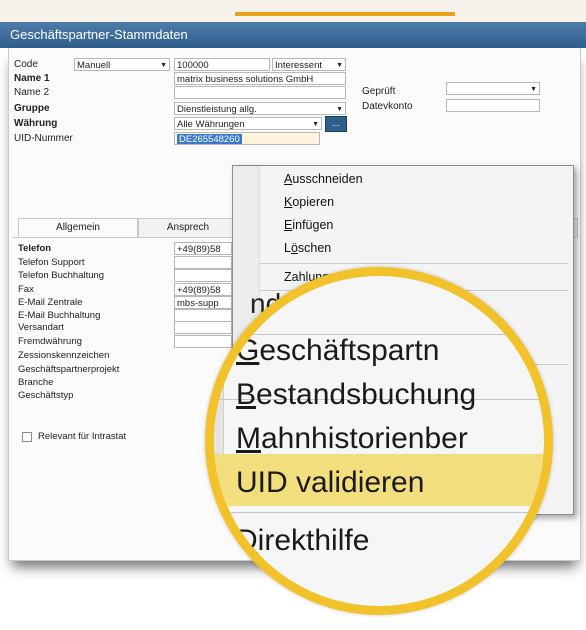  I want to click on lens-item-dunning-history: Mahnhistorienber, so click(352, 439).